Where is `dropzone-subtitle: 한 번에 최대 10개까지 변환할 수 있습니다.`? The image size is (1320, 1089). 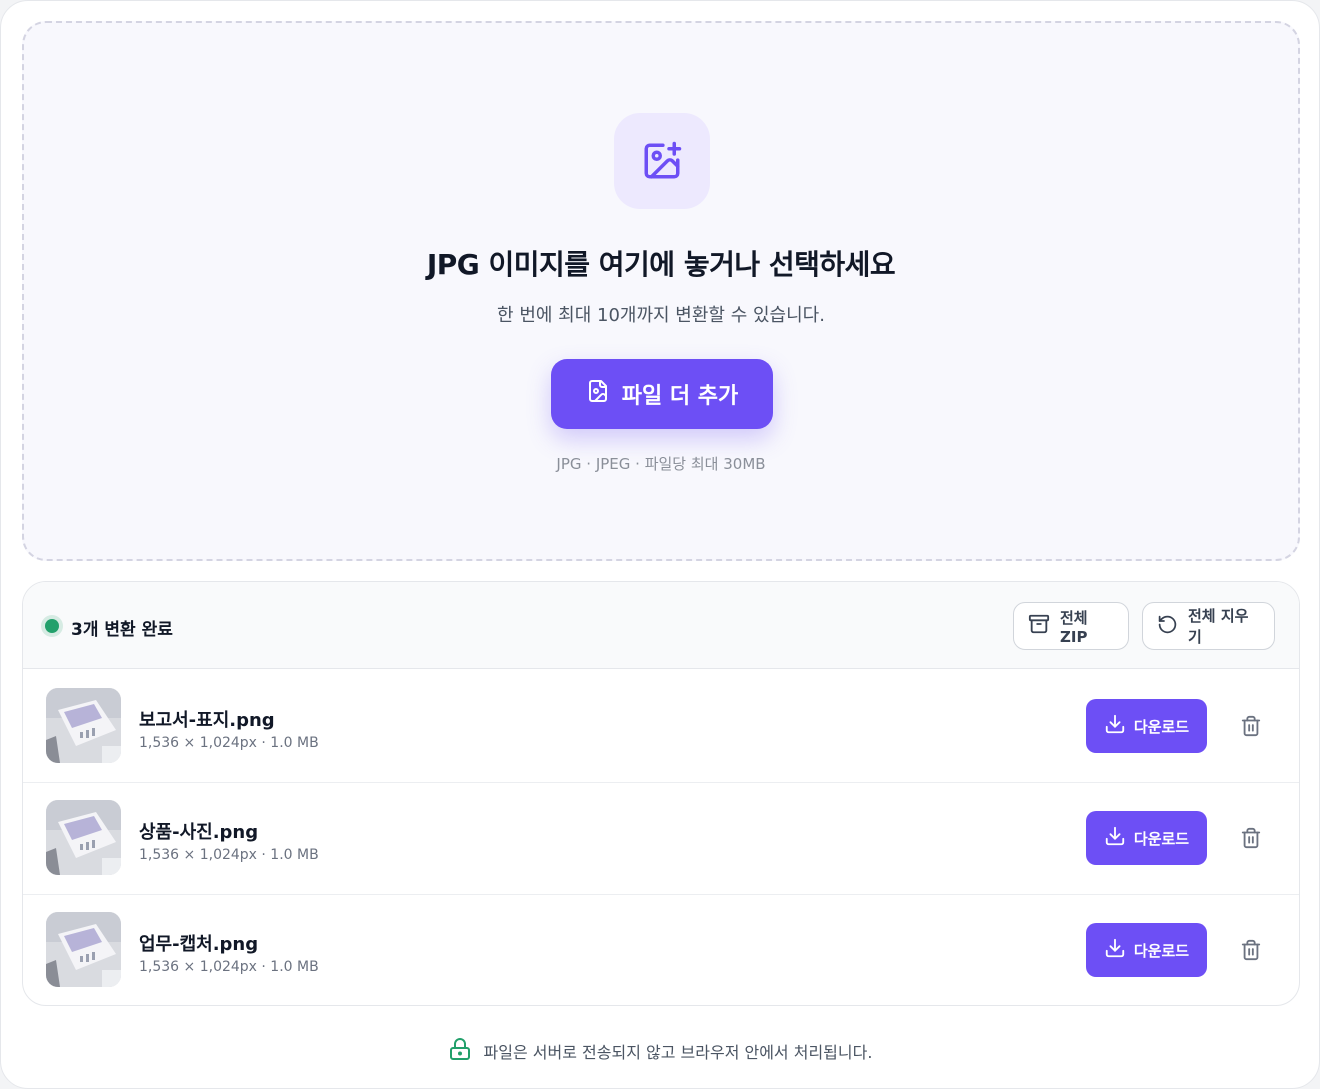 dropzone-subtitle: 한 번에 최대 10개까지 변환할 수 있습니다. is located at coordinates (661, 315).